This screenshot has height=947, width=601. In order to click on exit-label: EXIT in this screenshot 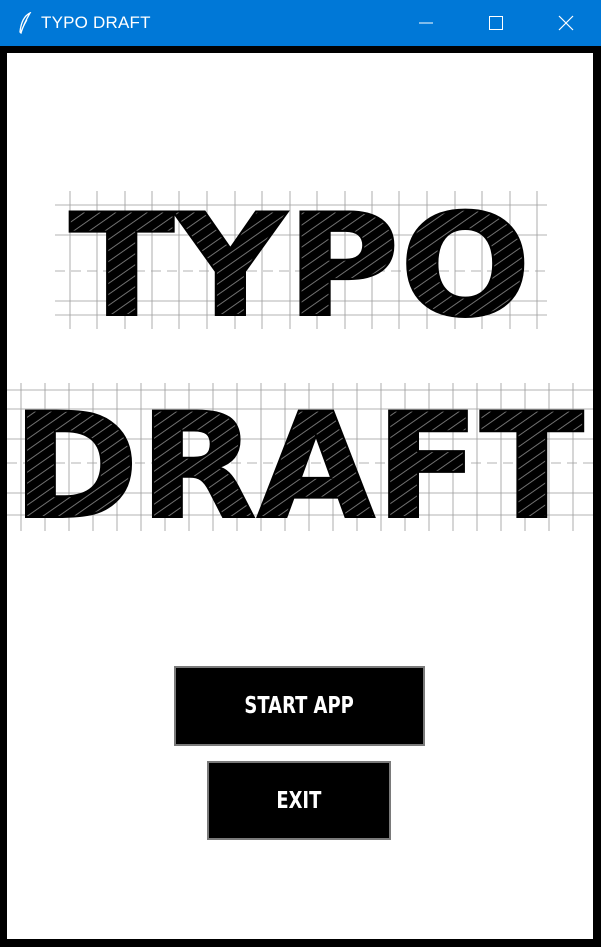, I will do `click(299, 800)`.